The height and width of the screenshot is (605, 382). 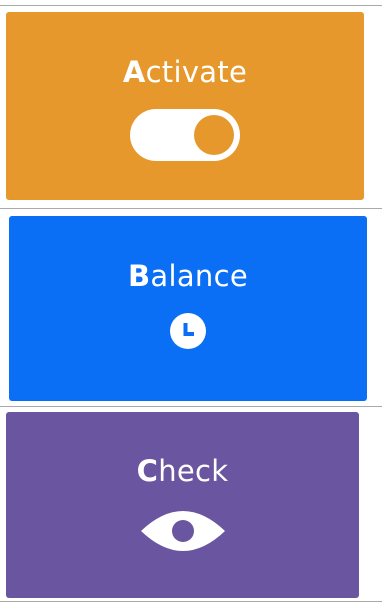 What do you see at coordinates (185, 135) in the screenshot?
I see `toggle-switch-on-icon` at bounding box center [185, 135].